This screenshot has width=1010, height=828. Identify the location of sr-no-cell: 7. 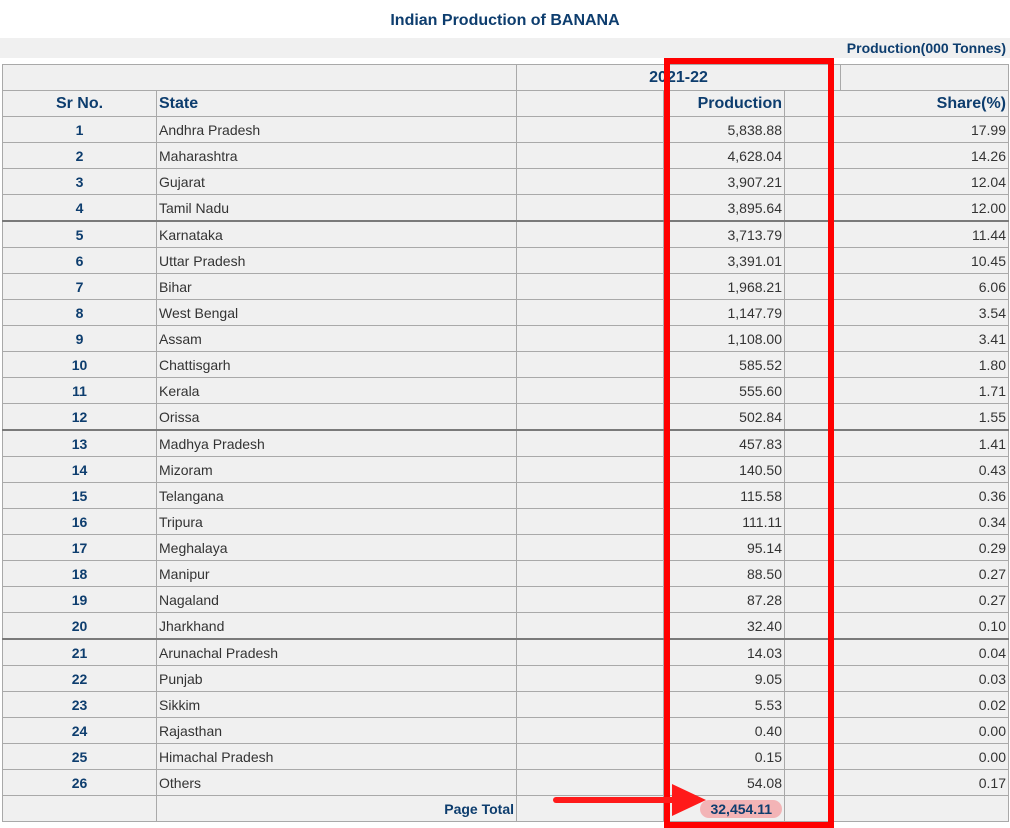
(79, 286).